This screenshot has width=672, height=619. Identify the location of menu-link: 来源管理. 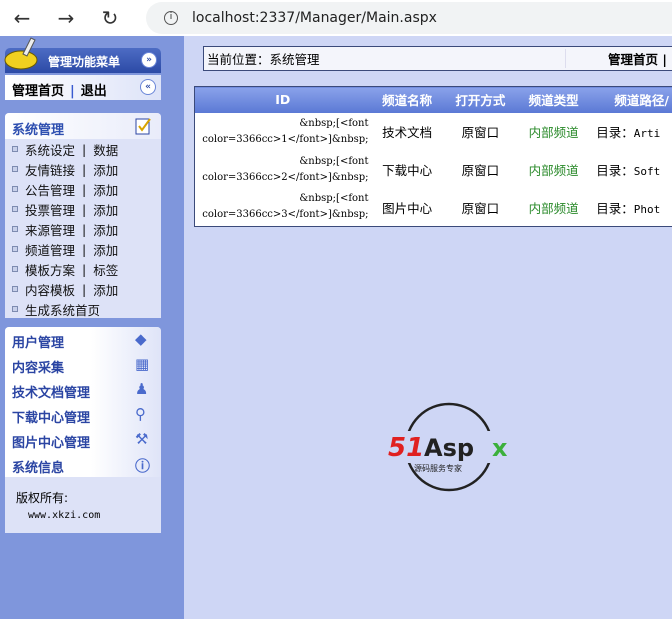
(50, 229).